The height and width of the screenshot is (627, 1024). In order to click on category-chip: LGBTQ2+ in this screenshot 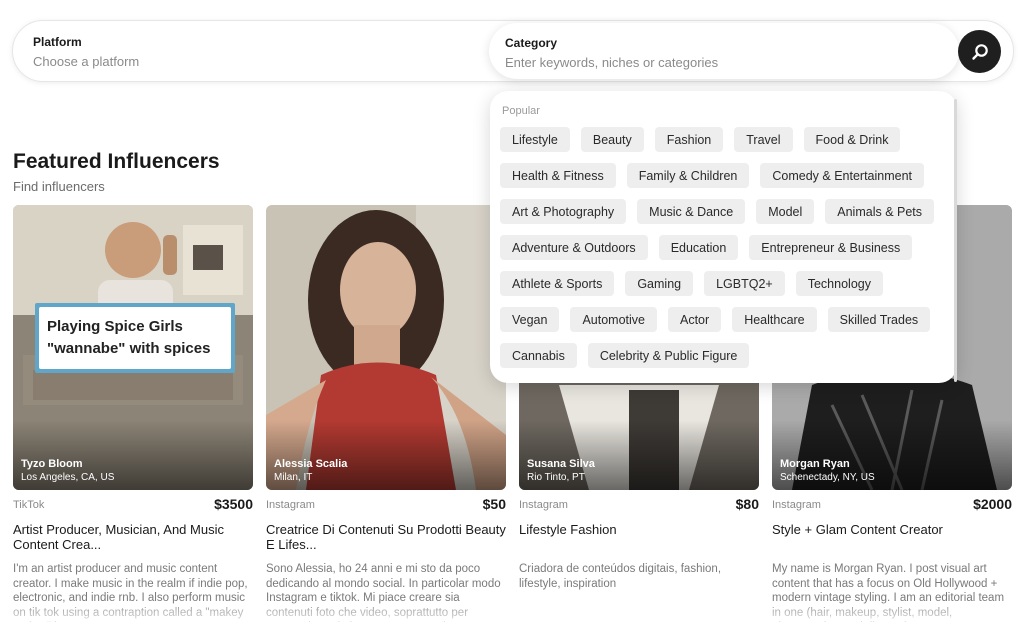, I will do `click(744, 283)`.